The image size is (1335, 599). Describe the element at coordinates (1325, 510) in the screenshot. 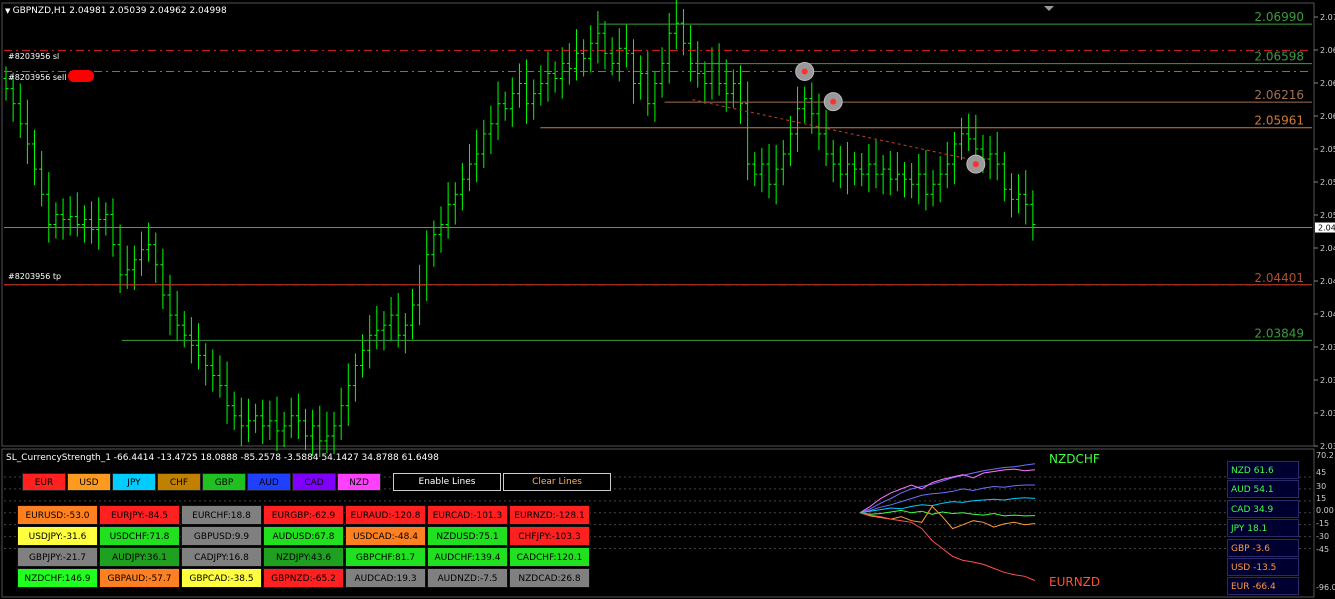

I see `indicator-axis-label: 0.00` at that location.